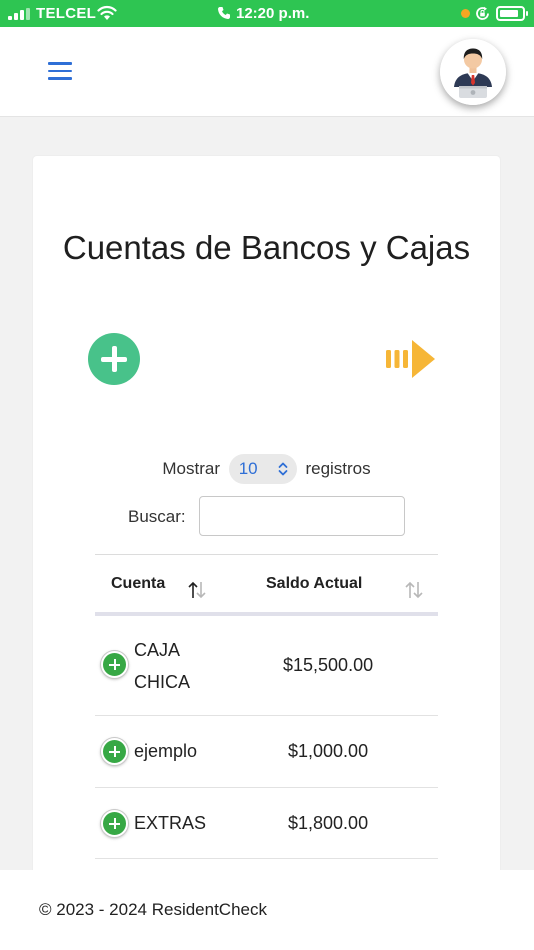  I want to click on status-bar: TELCEL 12:20 p.m., so click(267, 13).